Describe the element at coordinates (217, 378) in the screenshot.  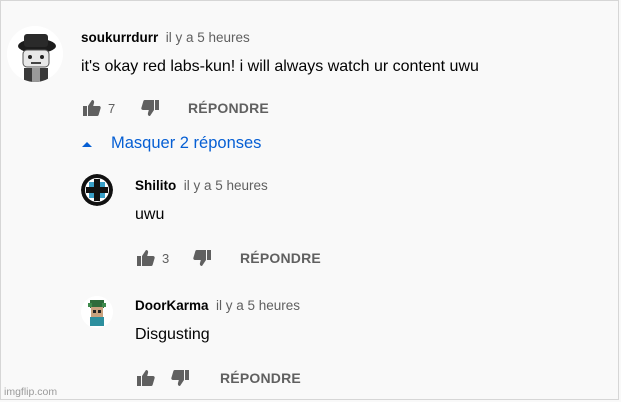
I see `comment-actions: RÉPONDRE` at that location.